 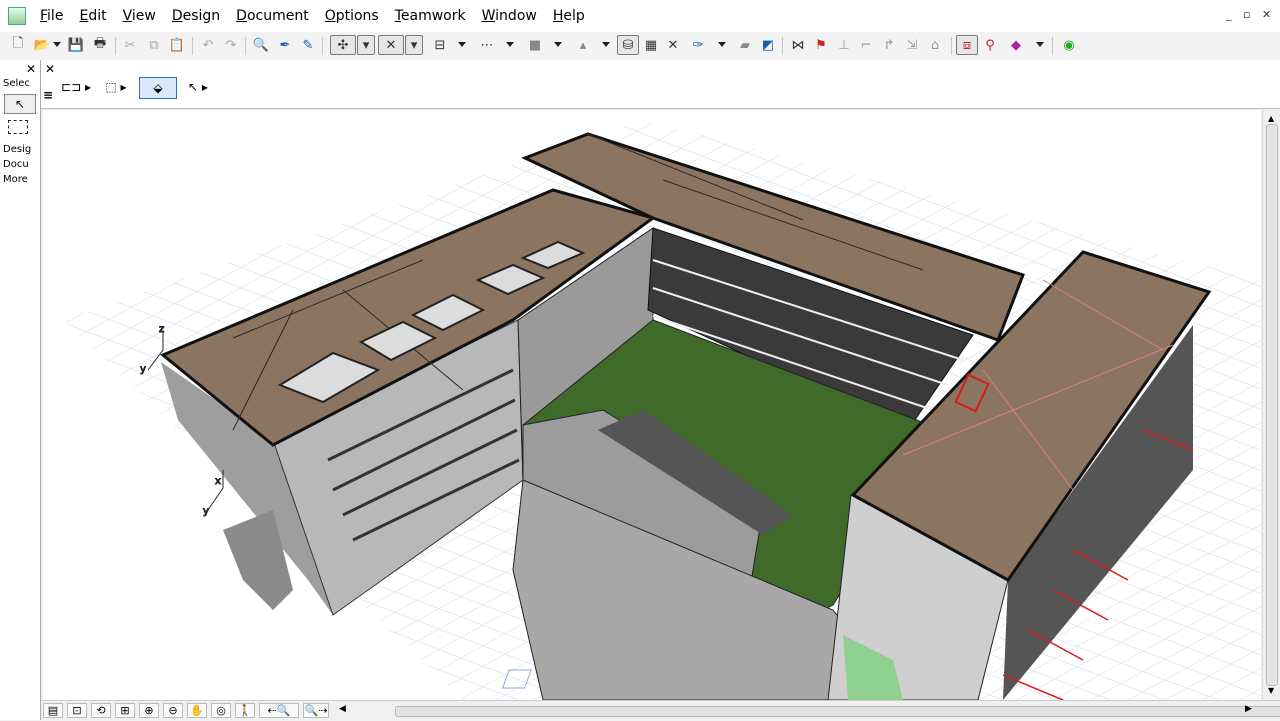 I want to click on slab-icon: ▰, so click(x=745, y=45).